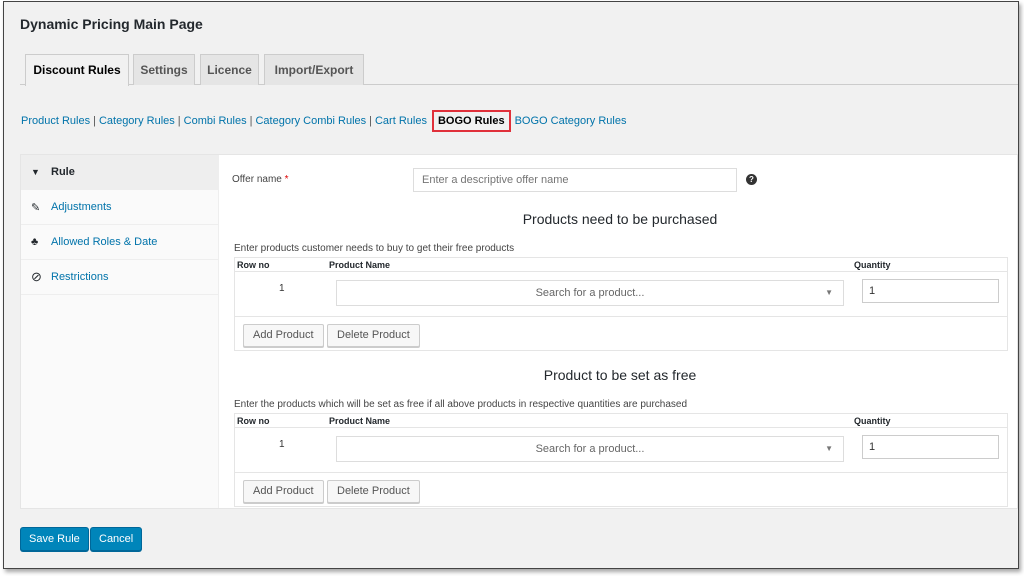  I want to click on purchase-section-title: Products need to be purchased, so click(620, 219).